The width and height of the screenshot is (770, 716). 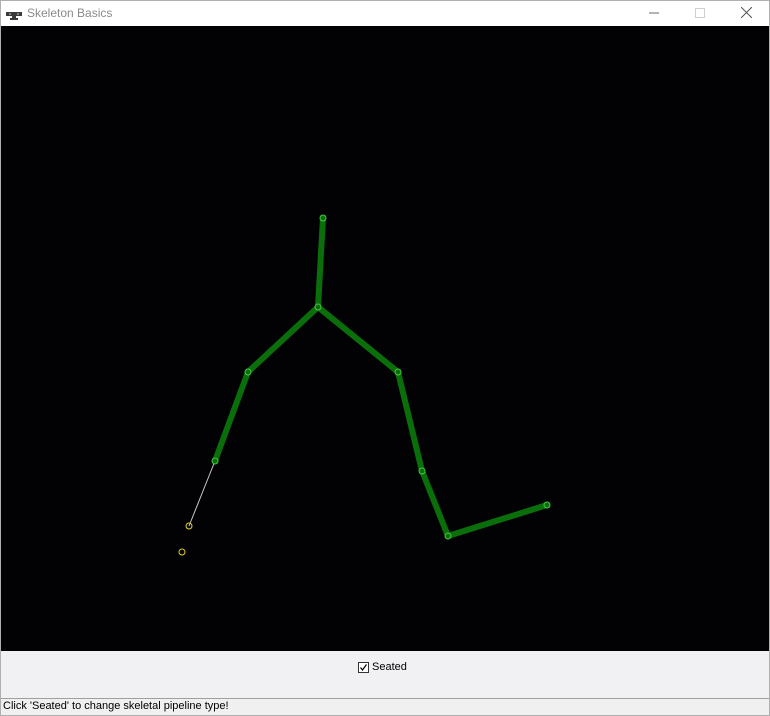 I want to click on joint-hand-right, so click(x=547, y=505).